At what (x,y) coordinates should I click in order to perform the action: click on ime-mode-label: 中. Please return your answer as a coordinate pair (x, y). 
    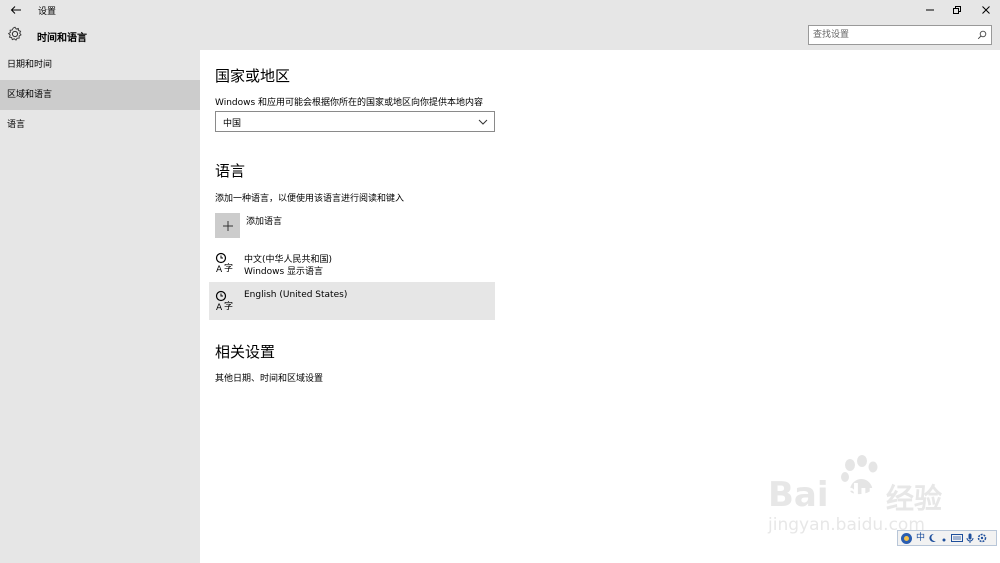
    Looking at the image, I should click on (920, 538).